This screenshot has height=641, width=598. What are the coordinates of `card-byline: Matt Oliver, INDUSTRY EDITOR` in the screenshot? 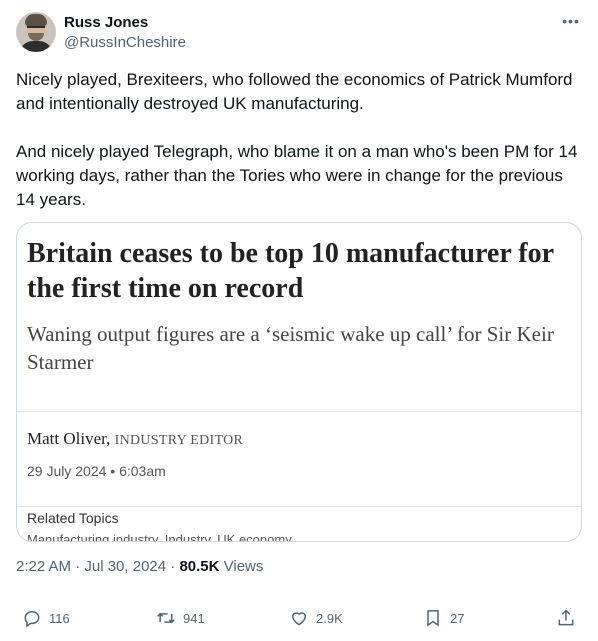 It's located at (135, 439).